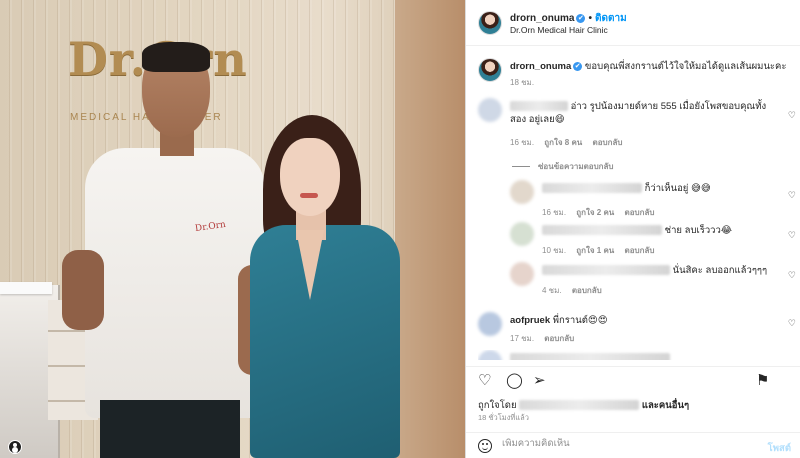 The image size is (800, 458). I want to click on commenter-username: aofpruek, so click(530, 320).